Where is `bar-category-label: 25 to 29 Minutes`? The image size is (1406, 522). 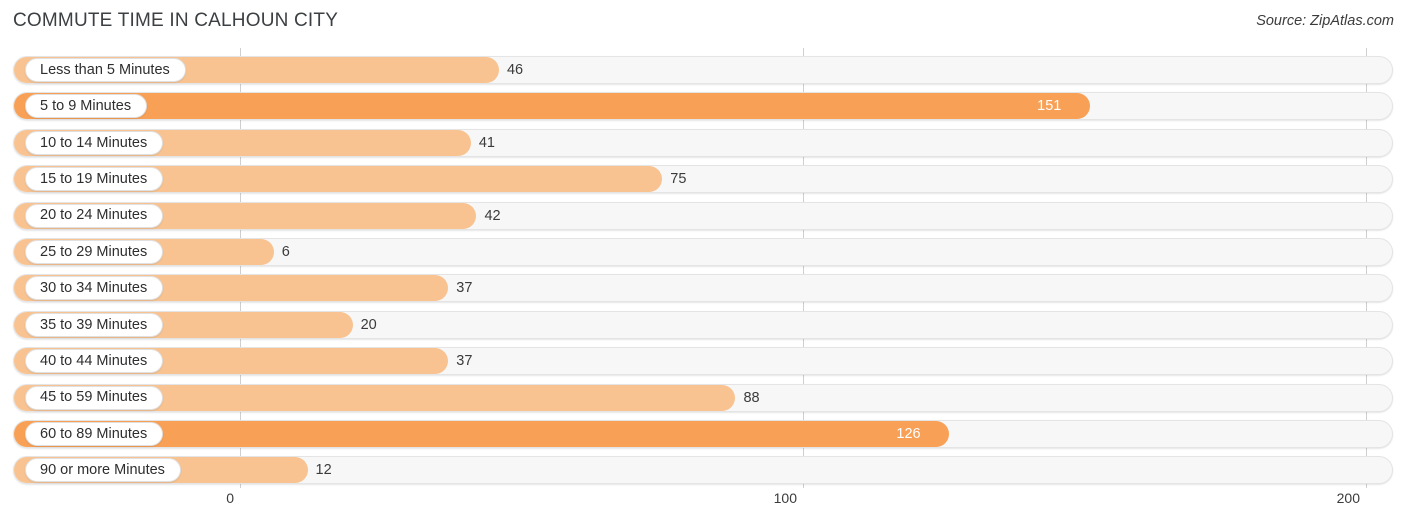 bar-category-label: 25 to 29 Minutes is located at coordinates (94, 252).